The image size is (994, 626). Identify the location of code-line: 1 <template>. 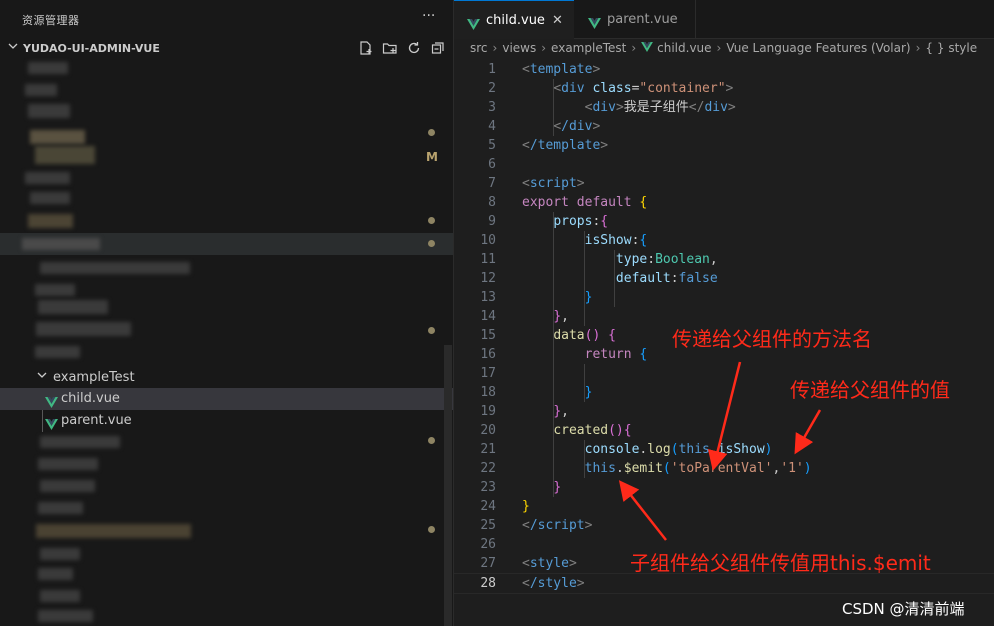
(724, 69).